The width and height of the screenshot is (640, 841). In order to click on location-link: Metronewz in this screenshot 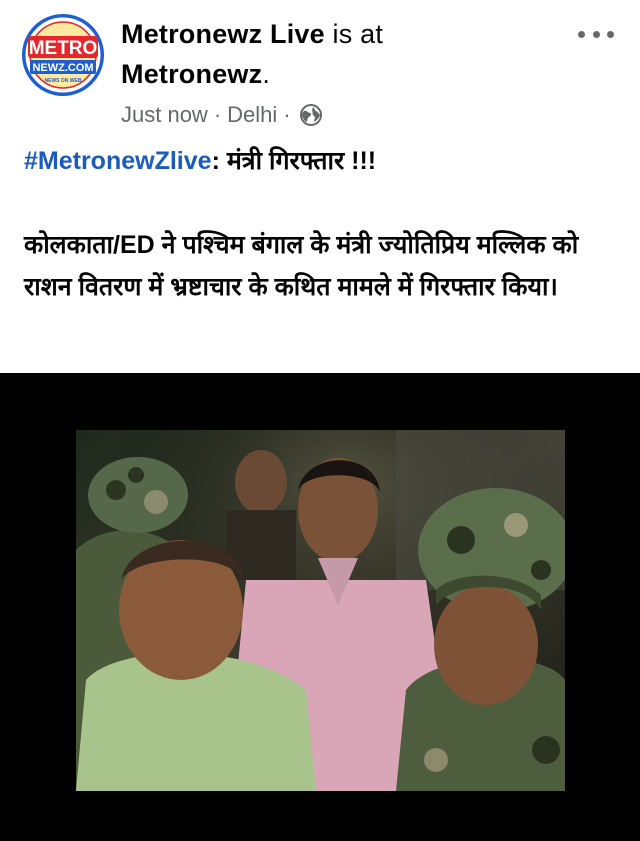, I will do `click(191, 74)`.